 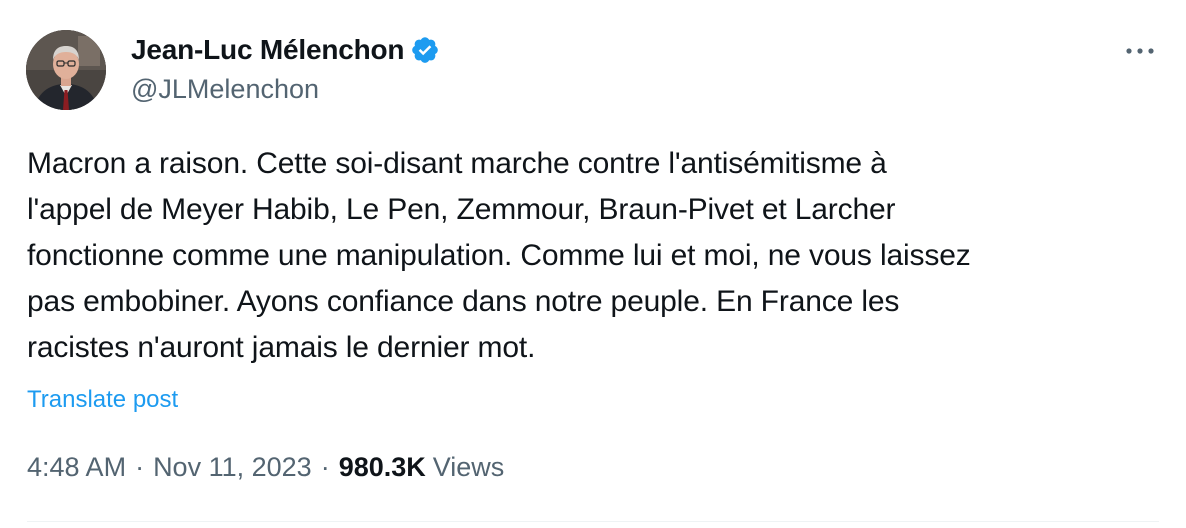 What do you see at coordinates (225, 89) in the screenshot?
I see `author-handle: @JLMelenchon` at bounding box center [225, 89].